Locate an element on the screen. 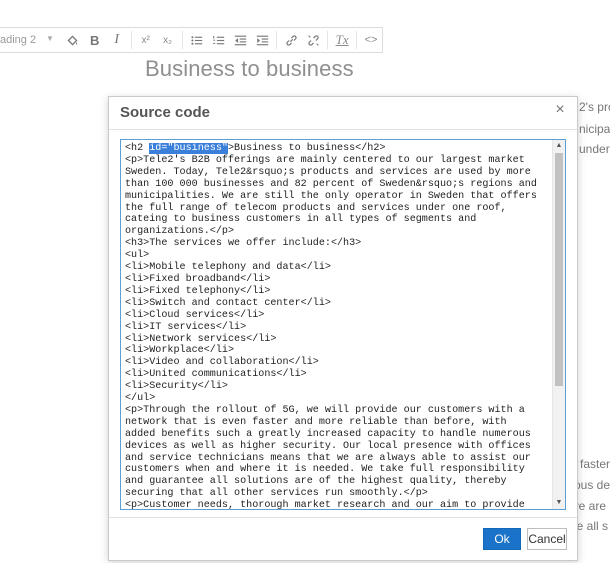  document-text-fragment: nicipal is located at coordinates (594, 129).